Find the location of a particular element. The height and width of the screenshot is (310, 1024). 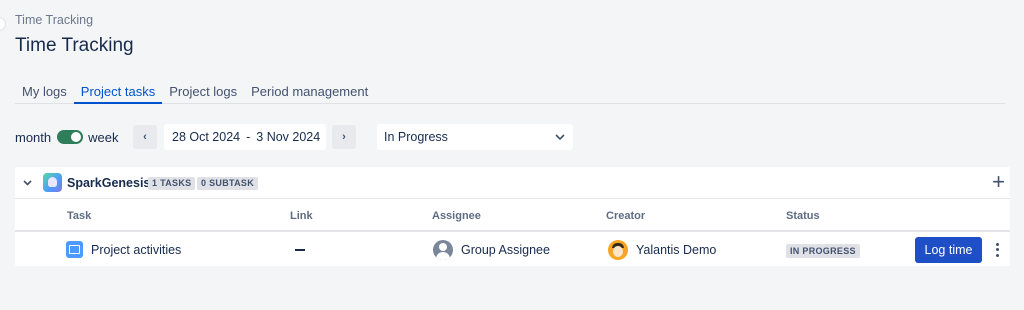

next-week-button: › is located at coordinates (344, 137).